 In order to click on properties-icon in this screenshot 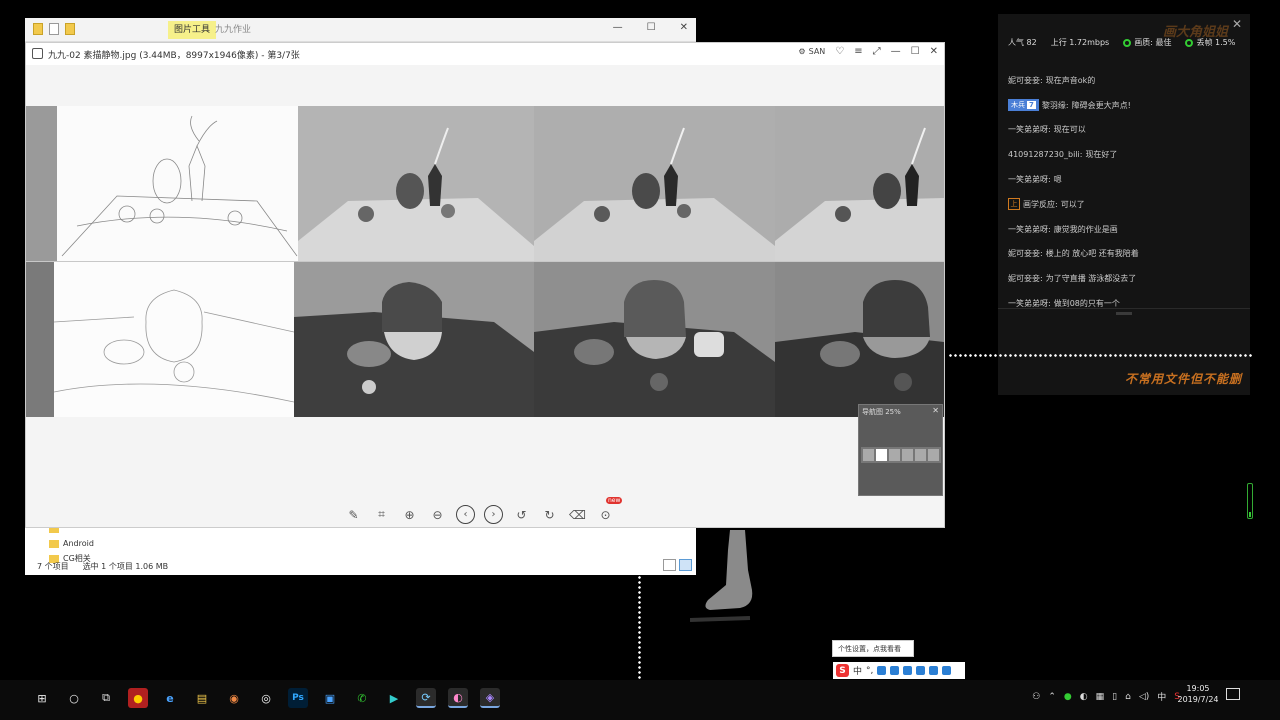, I will do `click(54, 29)`.